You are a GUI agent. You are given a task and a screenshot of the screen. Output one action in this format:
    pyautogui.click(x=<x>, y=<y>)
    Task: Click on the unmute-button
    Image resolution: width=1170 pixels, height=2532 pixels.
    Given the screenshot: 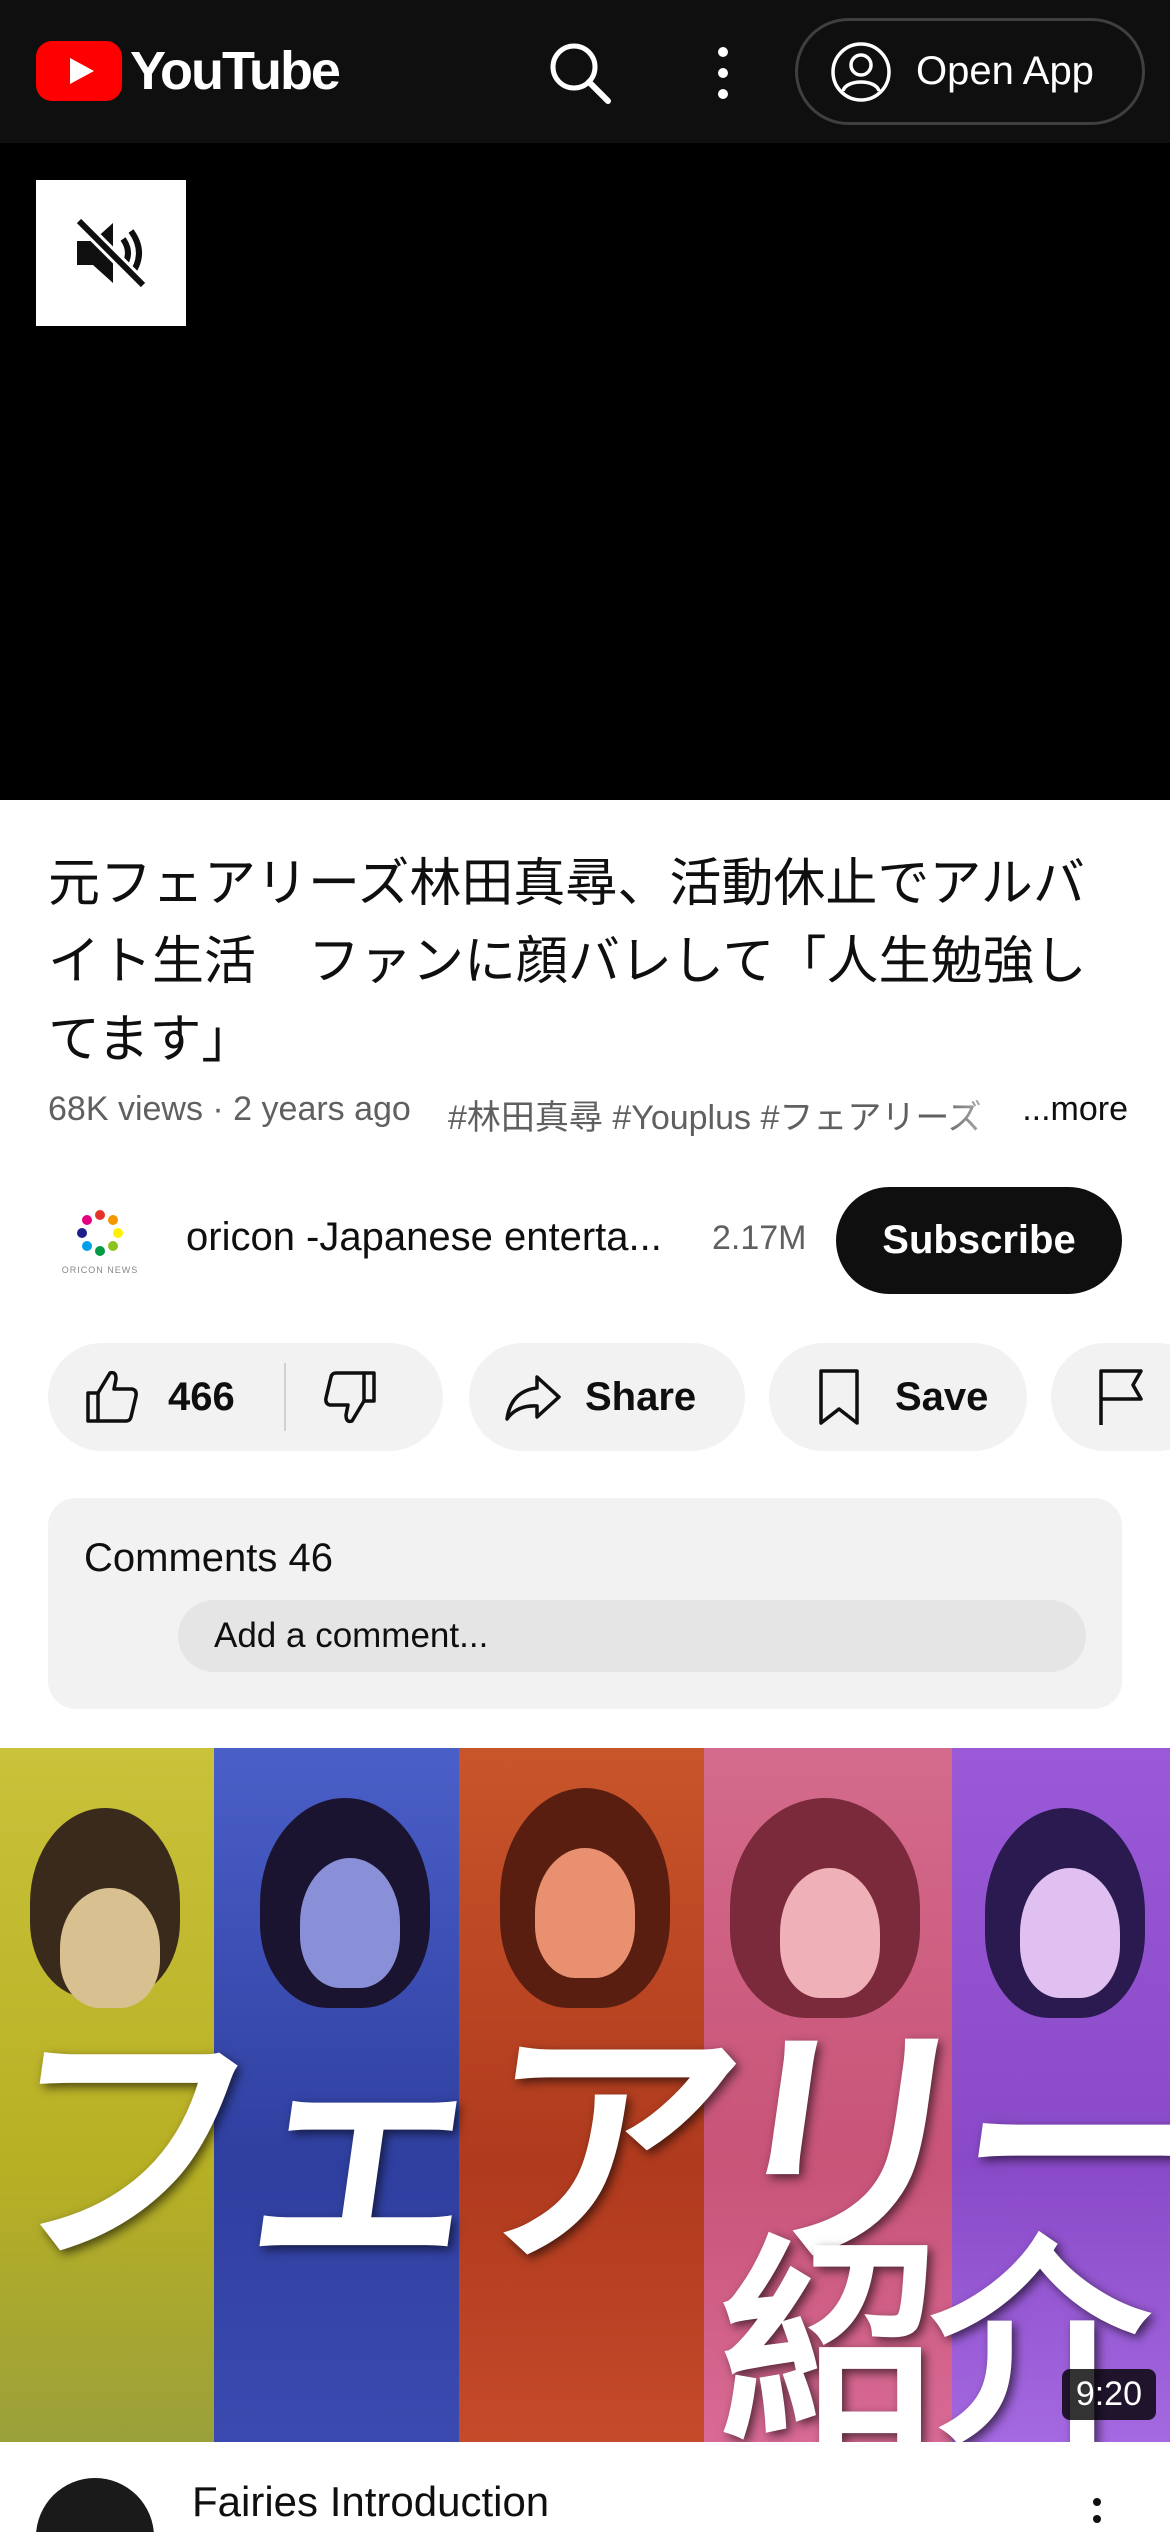 What is the action you would take?
    pyautogui.click(x=111, y=253)
    